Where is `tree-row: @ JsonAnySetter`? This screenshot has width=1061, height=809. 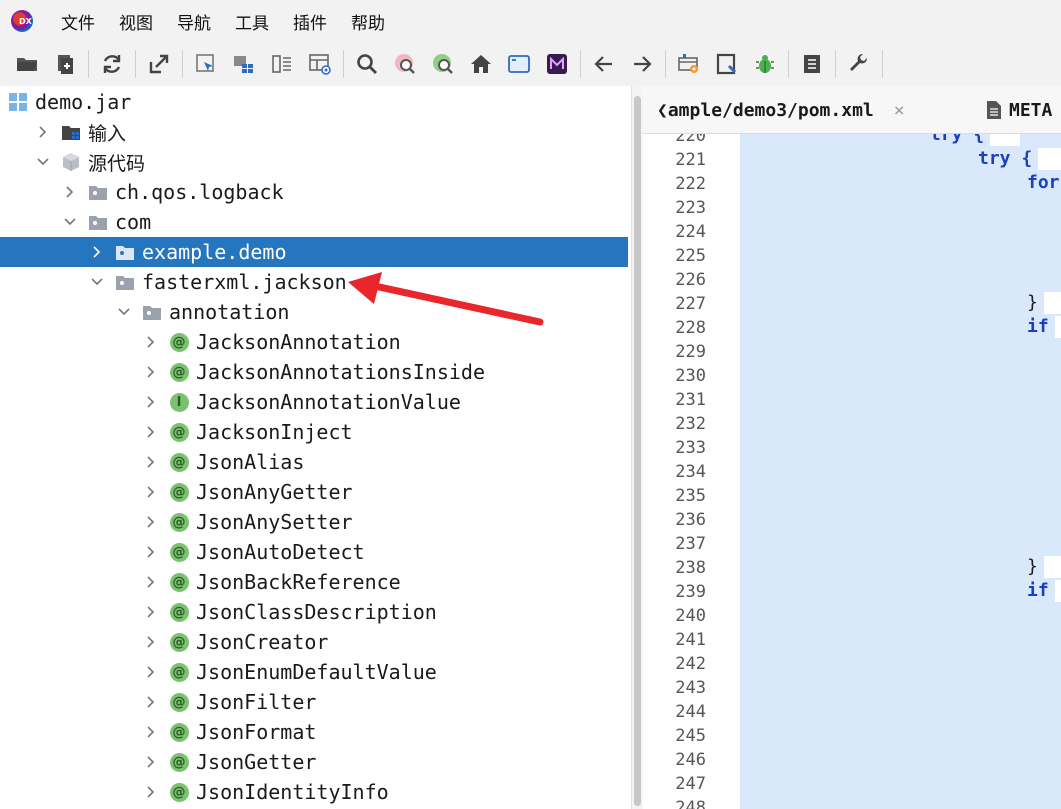
tree-row: @ JsonAnySetter is located at coordinates (314, 522).